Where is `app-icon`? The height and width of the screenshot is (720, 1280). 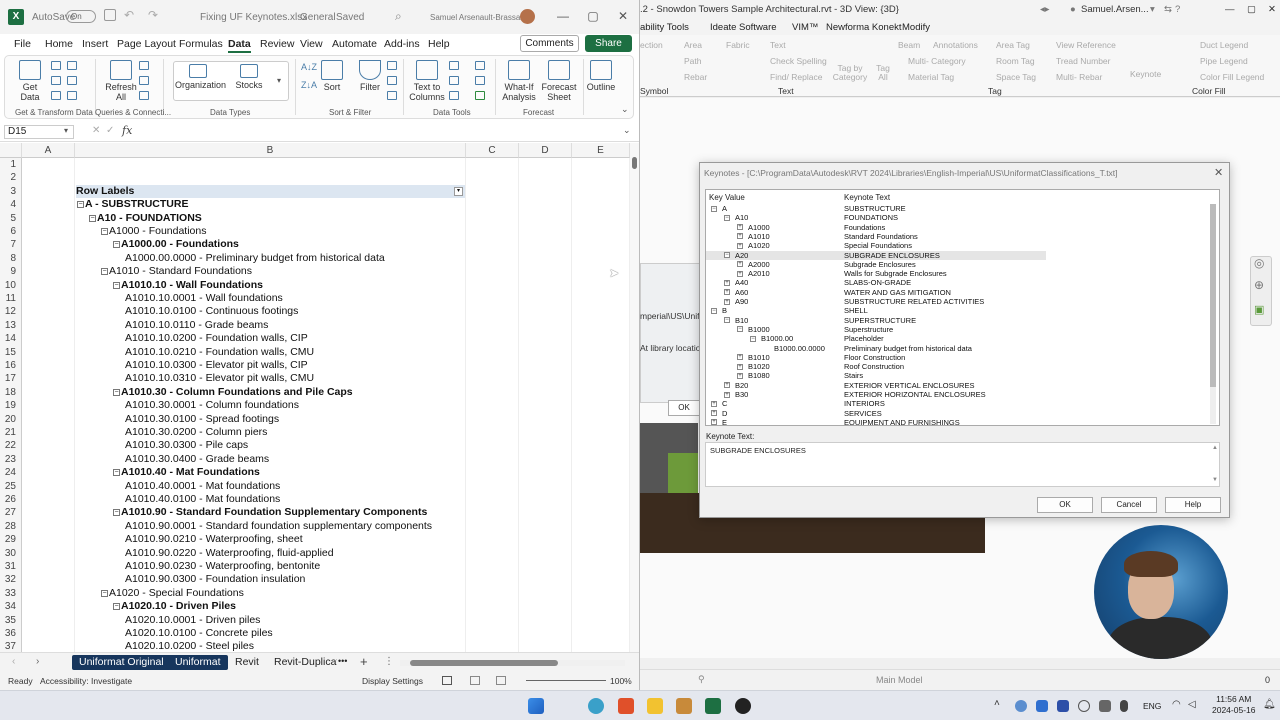
app-icon is located at coordinates (743, 706).